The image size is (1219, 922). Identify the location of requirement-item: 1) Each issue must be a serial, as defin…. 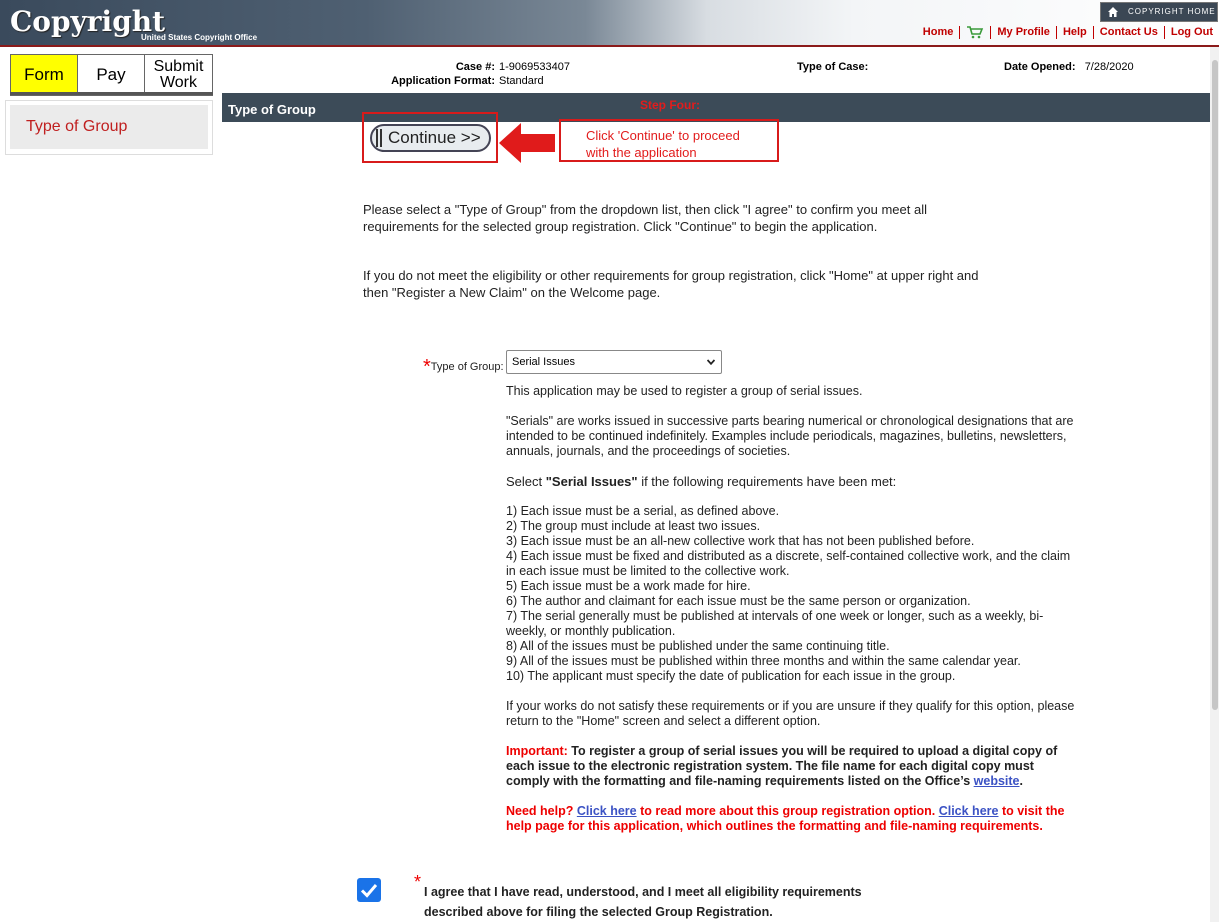
(643, 511).